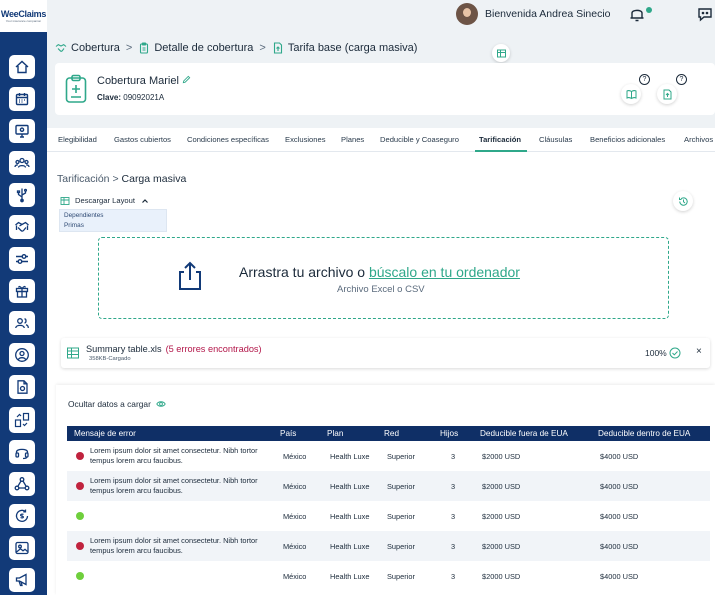 Image resolution: width=715 pixels, height=595 pixels. Describe the element at coordinates (144, 48) in the screenshot. I see `clipboard-icon` at that location.